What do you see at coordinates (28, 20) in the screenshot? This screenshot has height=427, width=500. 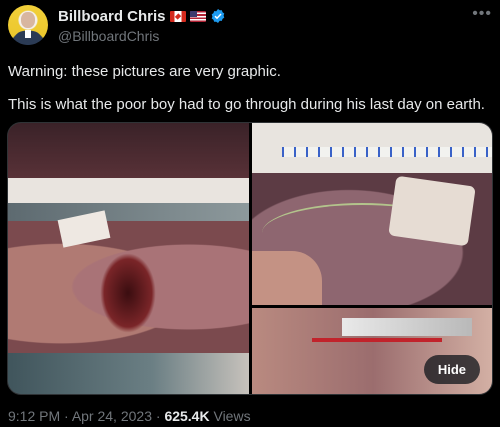 I see `avatar-face` at bounding box center [28, 20].